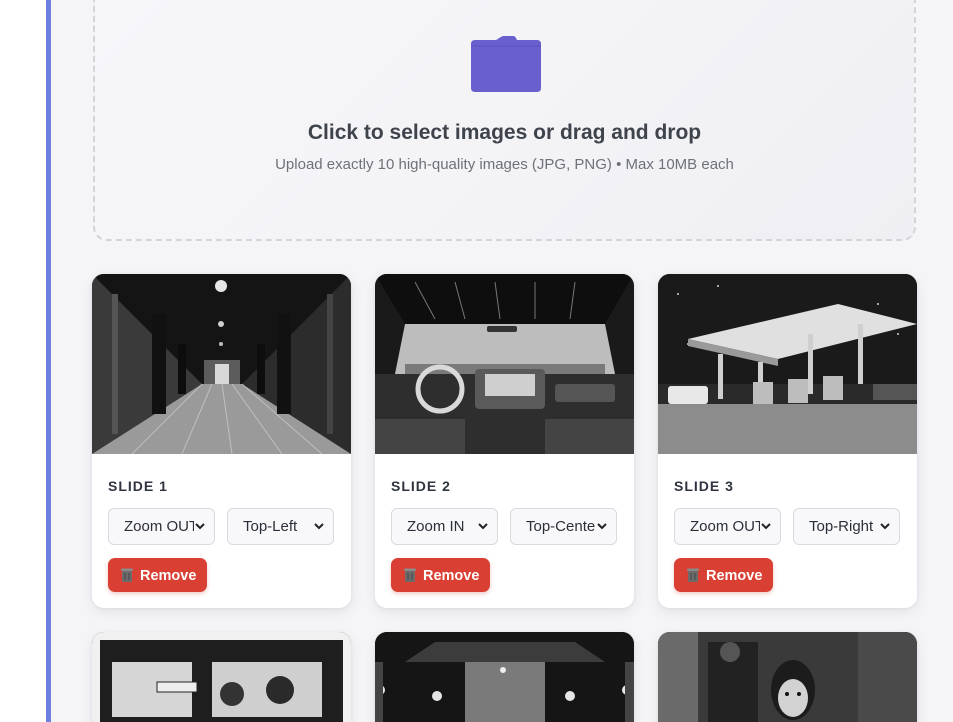 Image resolution: width=953 pixels, height=722 pixels. Describe the element at coordinates (280, 526) in the screenshot. I see `position-select: Top-Left` at that location.